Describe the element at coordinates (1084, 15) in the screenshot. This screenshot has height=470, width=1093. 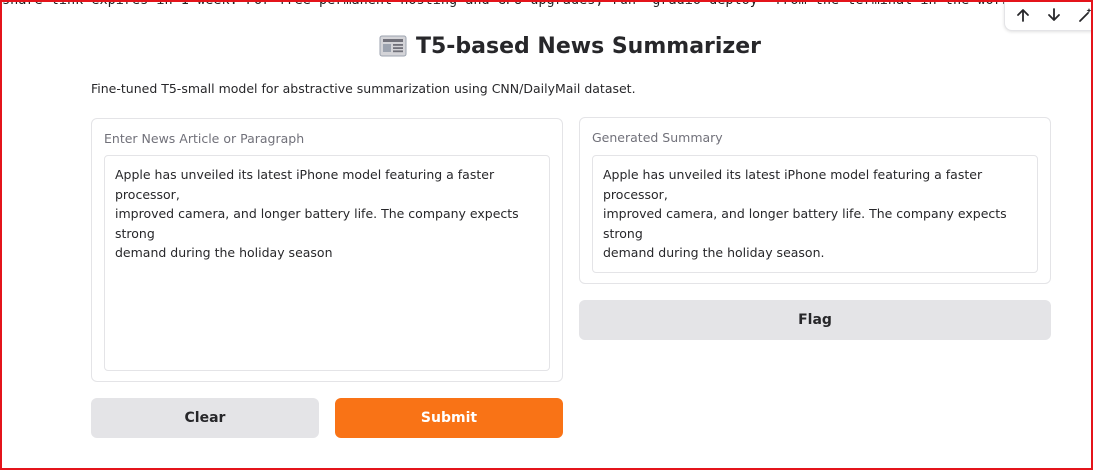
I see `magic-wand-icon` at that location.